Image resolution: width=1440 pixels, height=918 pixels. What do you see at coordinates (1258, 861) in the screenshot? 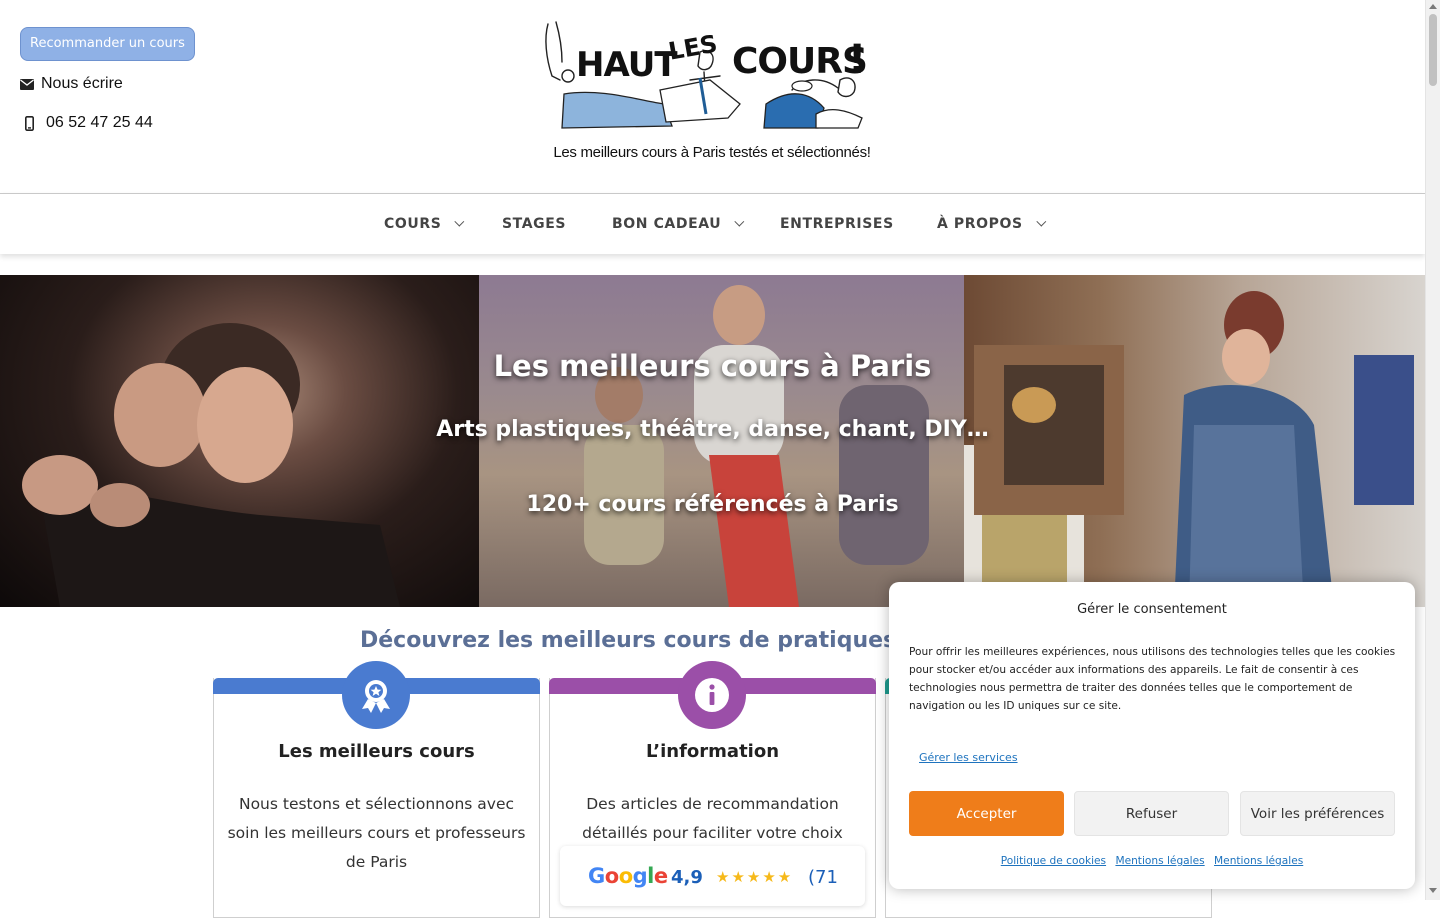
I see `legal-notice-link-2: Mentions légales` at bounding box center [1258, 861].